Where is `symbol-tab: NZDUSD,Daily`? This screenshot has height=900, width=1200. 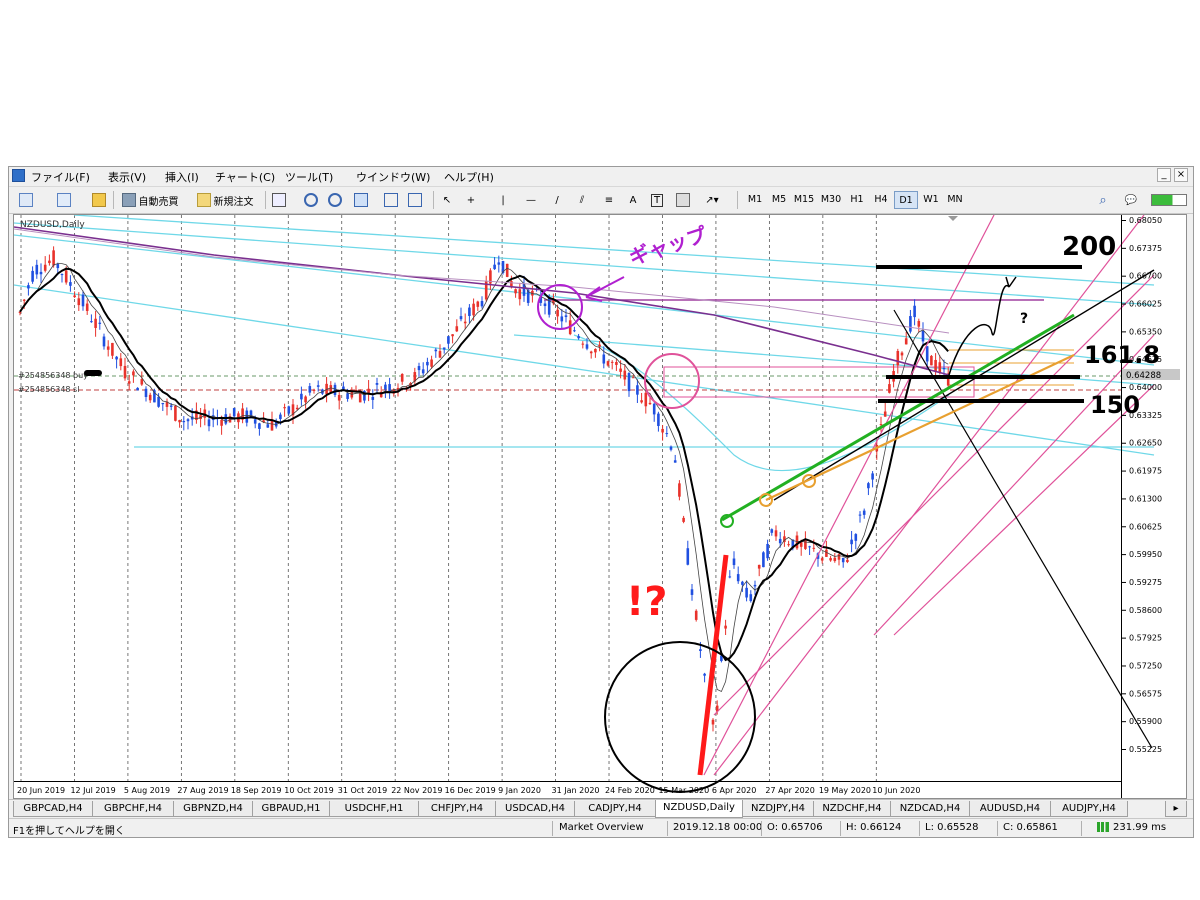
symbol-tab: NZDUSD,Daily is located at coordinates (699, 809).